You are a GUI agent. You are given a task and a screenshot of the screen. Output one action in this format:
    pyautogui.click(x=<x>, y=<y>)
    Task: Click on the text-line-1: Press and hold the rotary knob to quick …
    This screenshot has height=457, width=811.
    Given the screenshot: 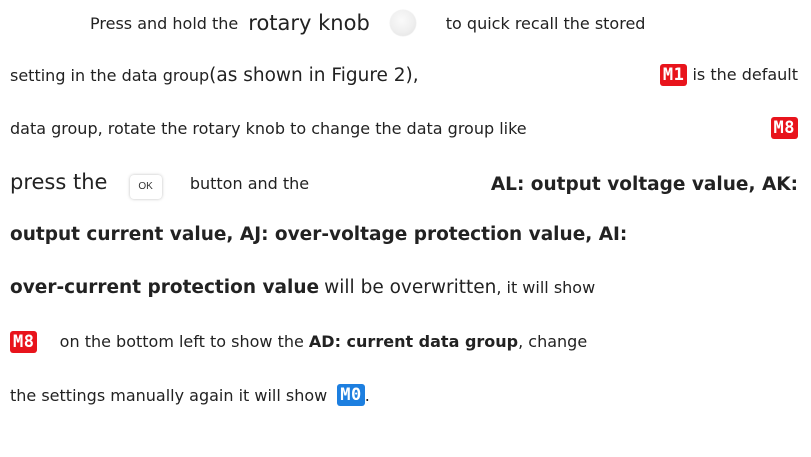 What is the action you would take?
    pyautogui.click(x=444, y=23)
    